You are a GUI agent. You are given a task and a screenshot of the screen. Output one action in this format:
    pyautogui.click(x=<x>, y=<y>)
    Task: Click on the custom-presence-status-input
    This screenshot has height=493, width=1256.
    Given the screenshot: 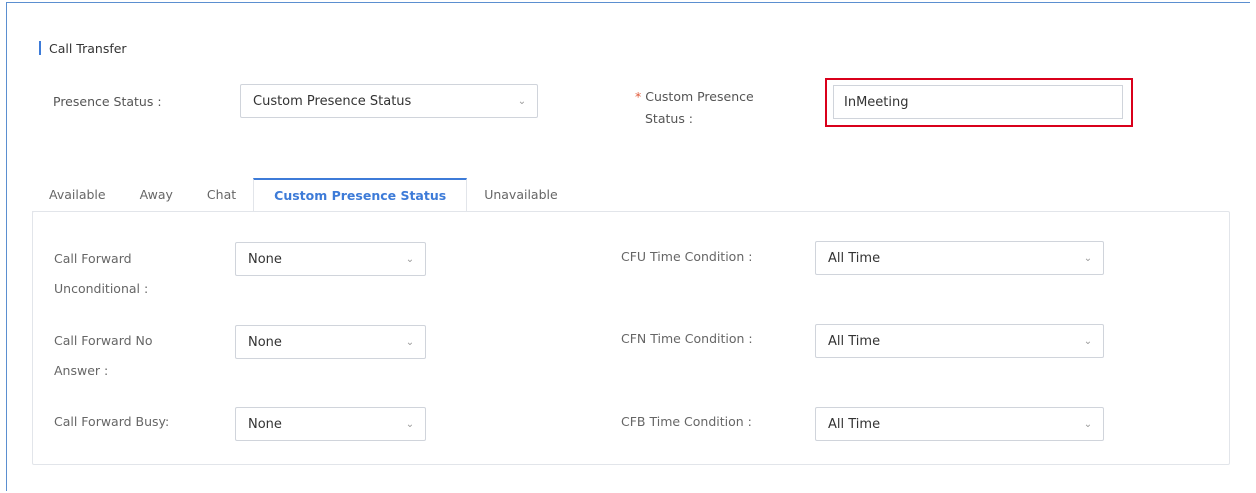 What is the action you would take?
    pyautogui.click(x=978, y=102)
    